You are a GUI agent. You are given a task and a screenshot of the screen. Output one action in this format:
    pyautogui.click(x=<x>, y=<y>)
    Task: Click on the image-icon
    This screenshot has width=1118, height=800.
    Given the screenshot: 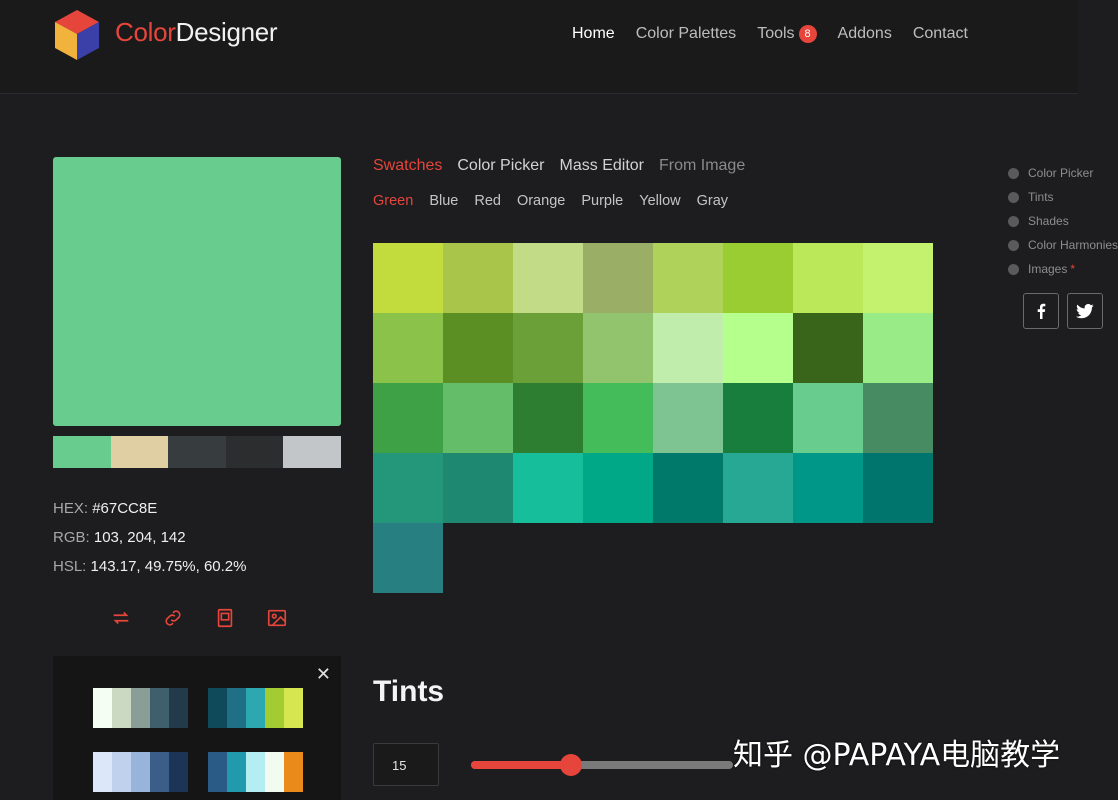 What is the action you would take?
    pyautogui.click(x=277, y=618)
    